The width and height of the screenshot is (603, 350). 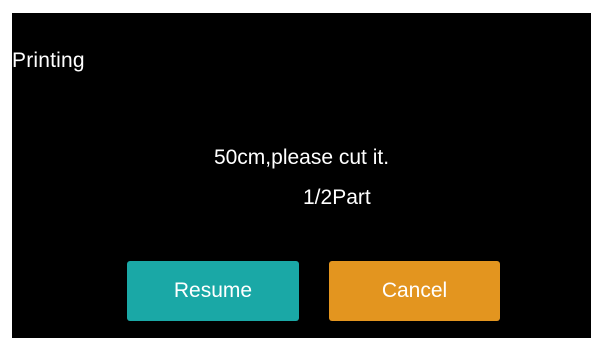 What do you see at coordinates (213, 291) in the screenshot?
I see `resume-button: Resume` at bounding box center [213, 291].